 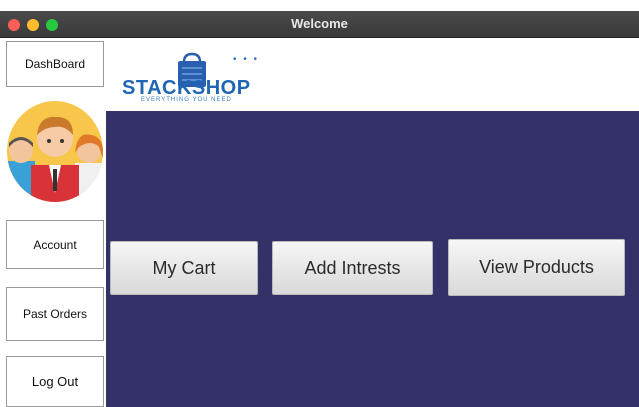 I want to click on view-products-button: View Products, so click(x=536, y=267).